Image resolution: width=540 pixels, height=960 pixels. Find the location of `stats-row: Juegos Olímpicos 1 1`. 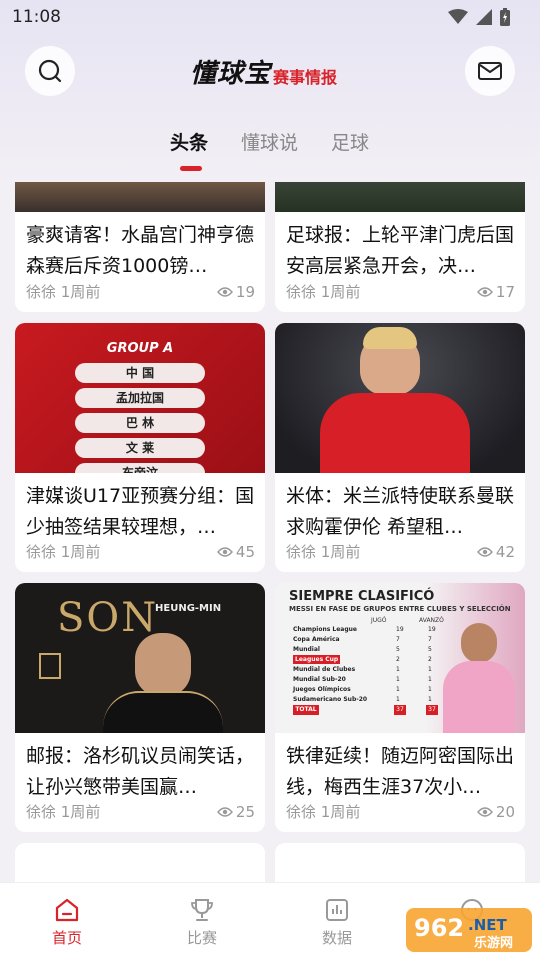

stats-row: Juegos Olímpicos 1 1 is located at coordinates (368, 689).